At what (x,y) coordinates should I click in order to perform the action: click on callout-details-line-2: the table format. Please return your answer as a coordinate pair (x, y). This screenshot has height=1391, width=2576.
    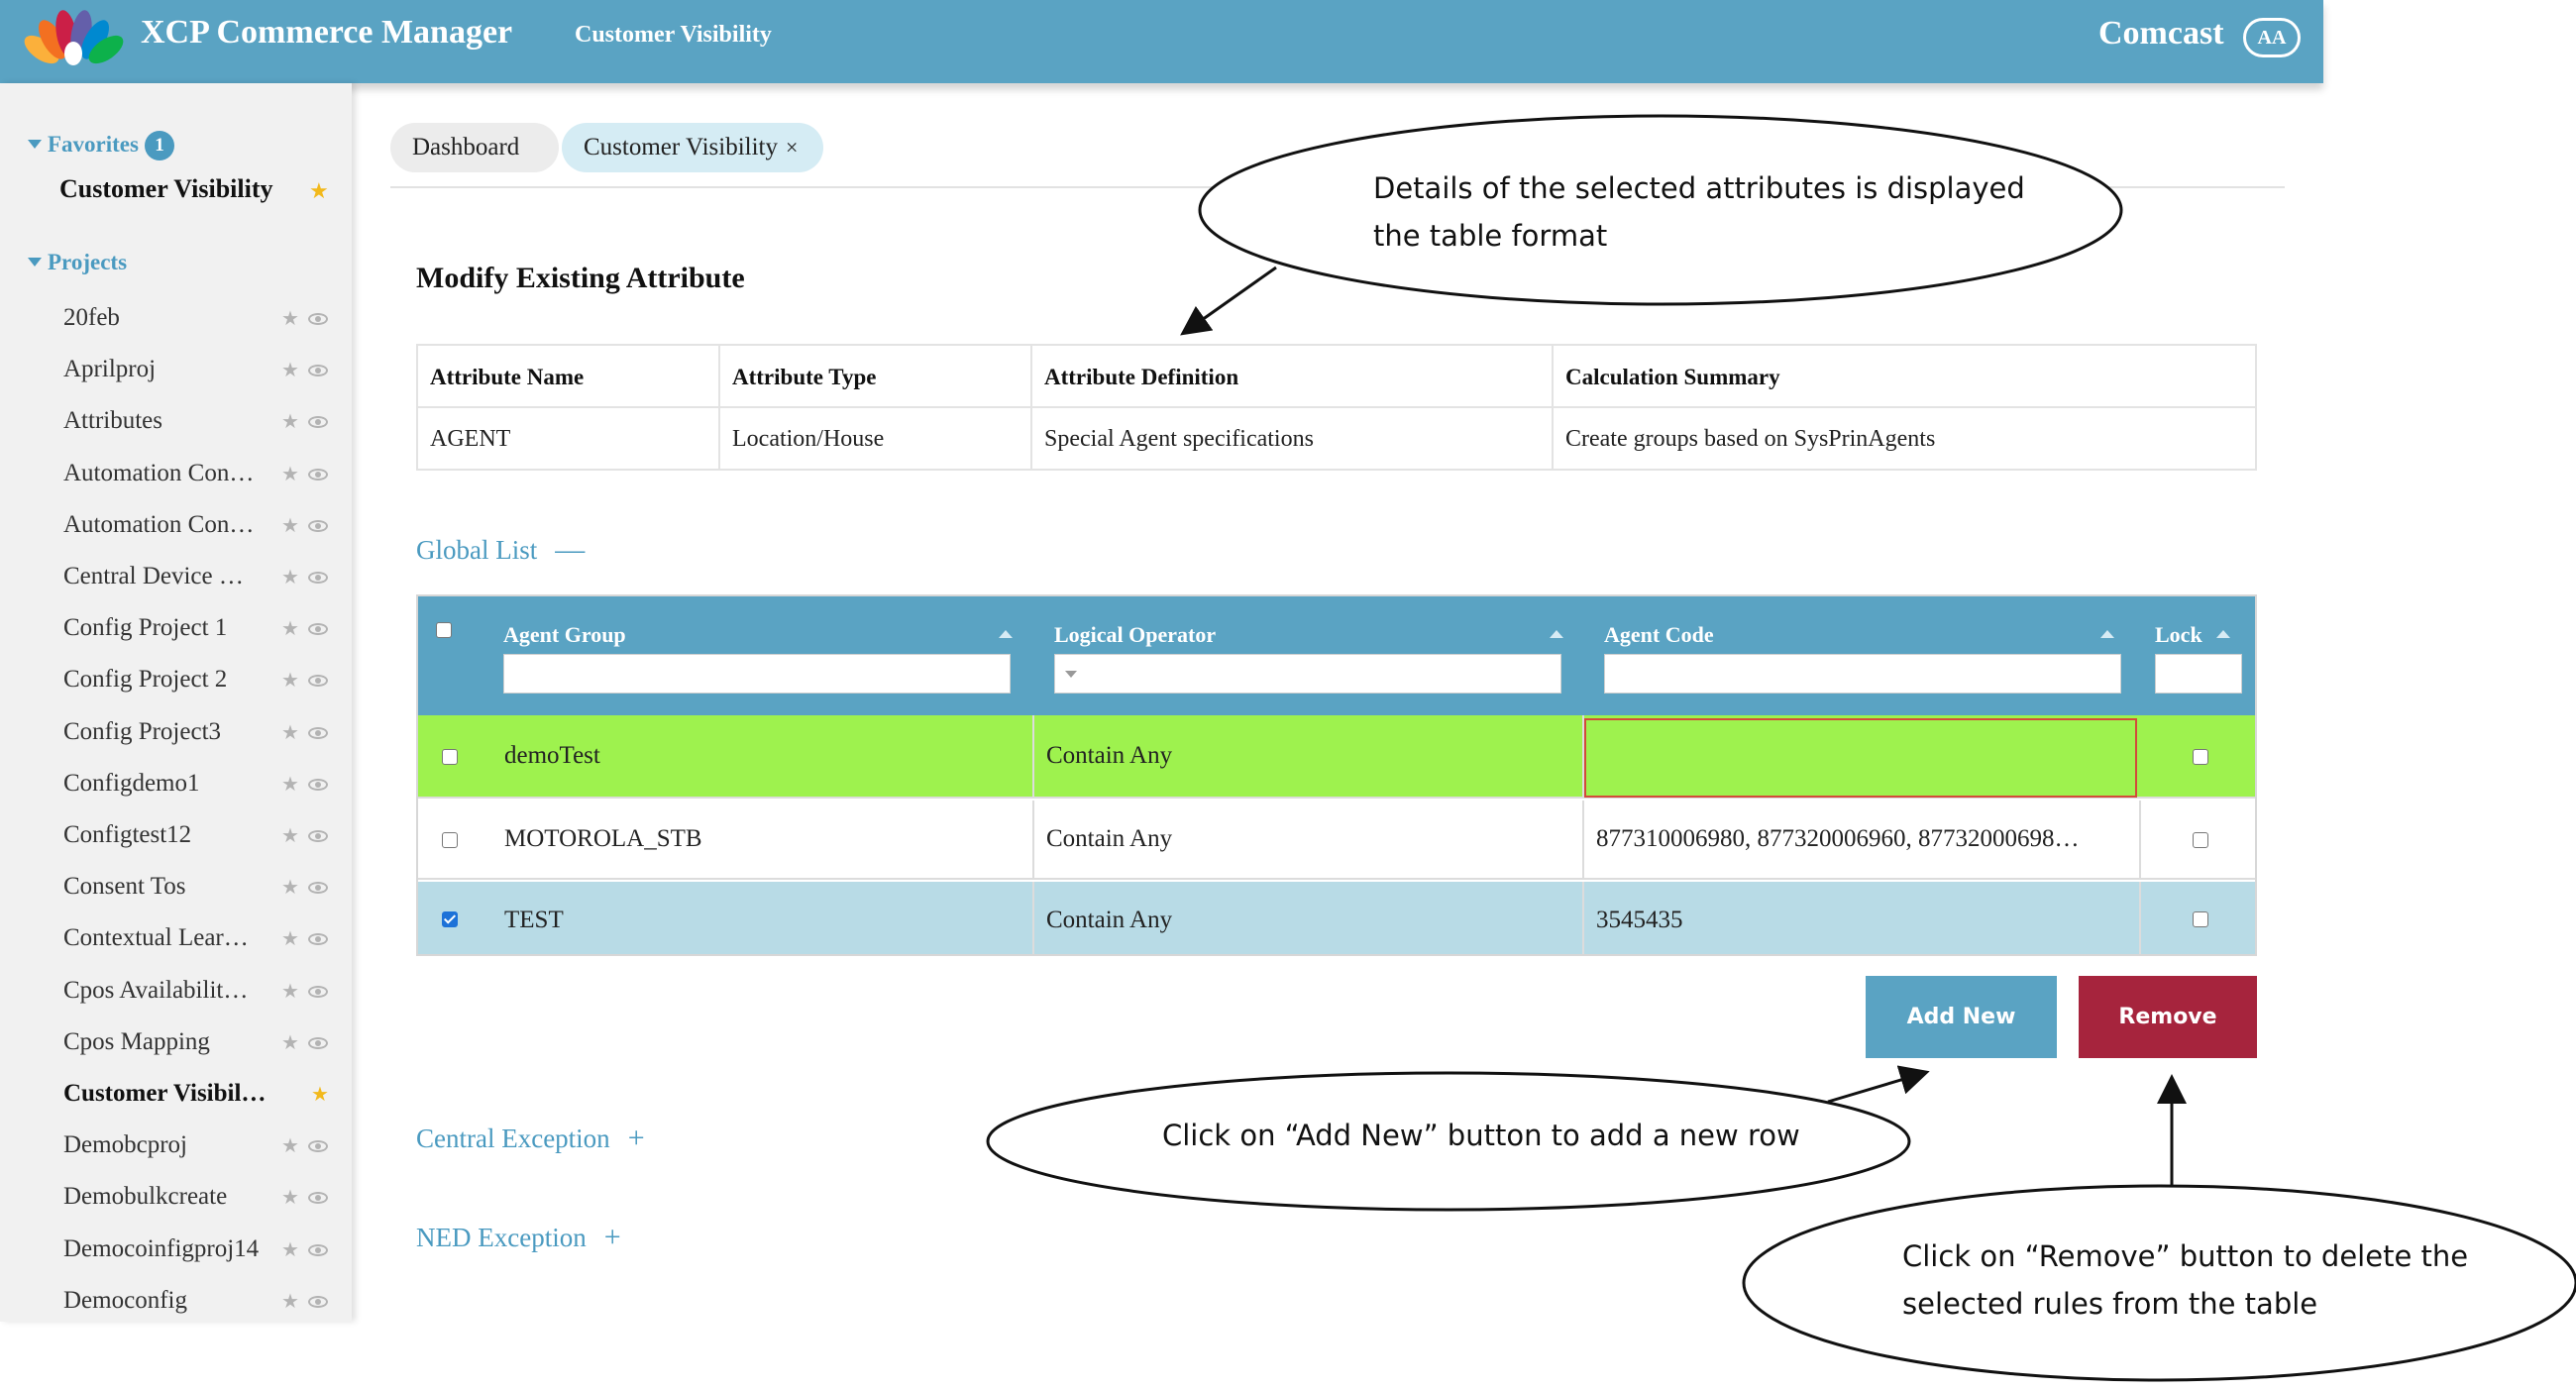
    Looking at the image, I should click on (1490, 236).